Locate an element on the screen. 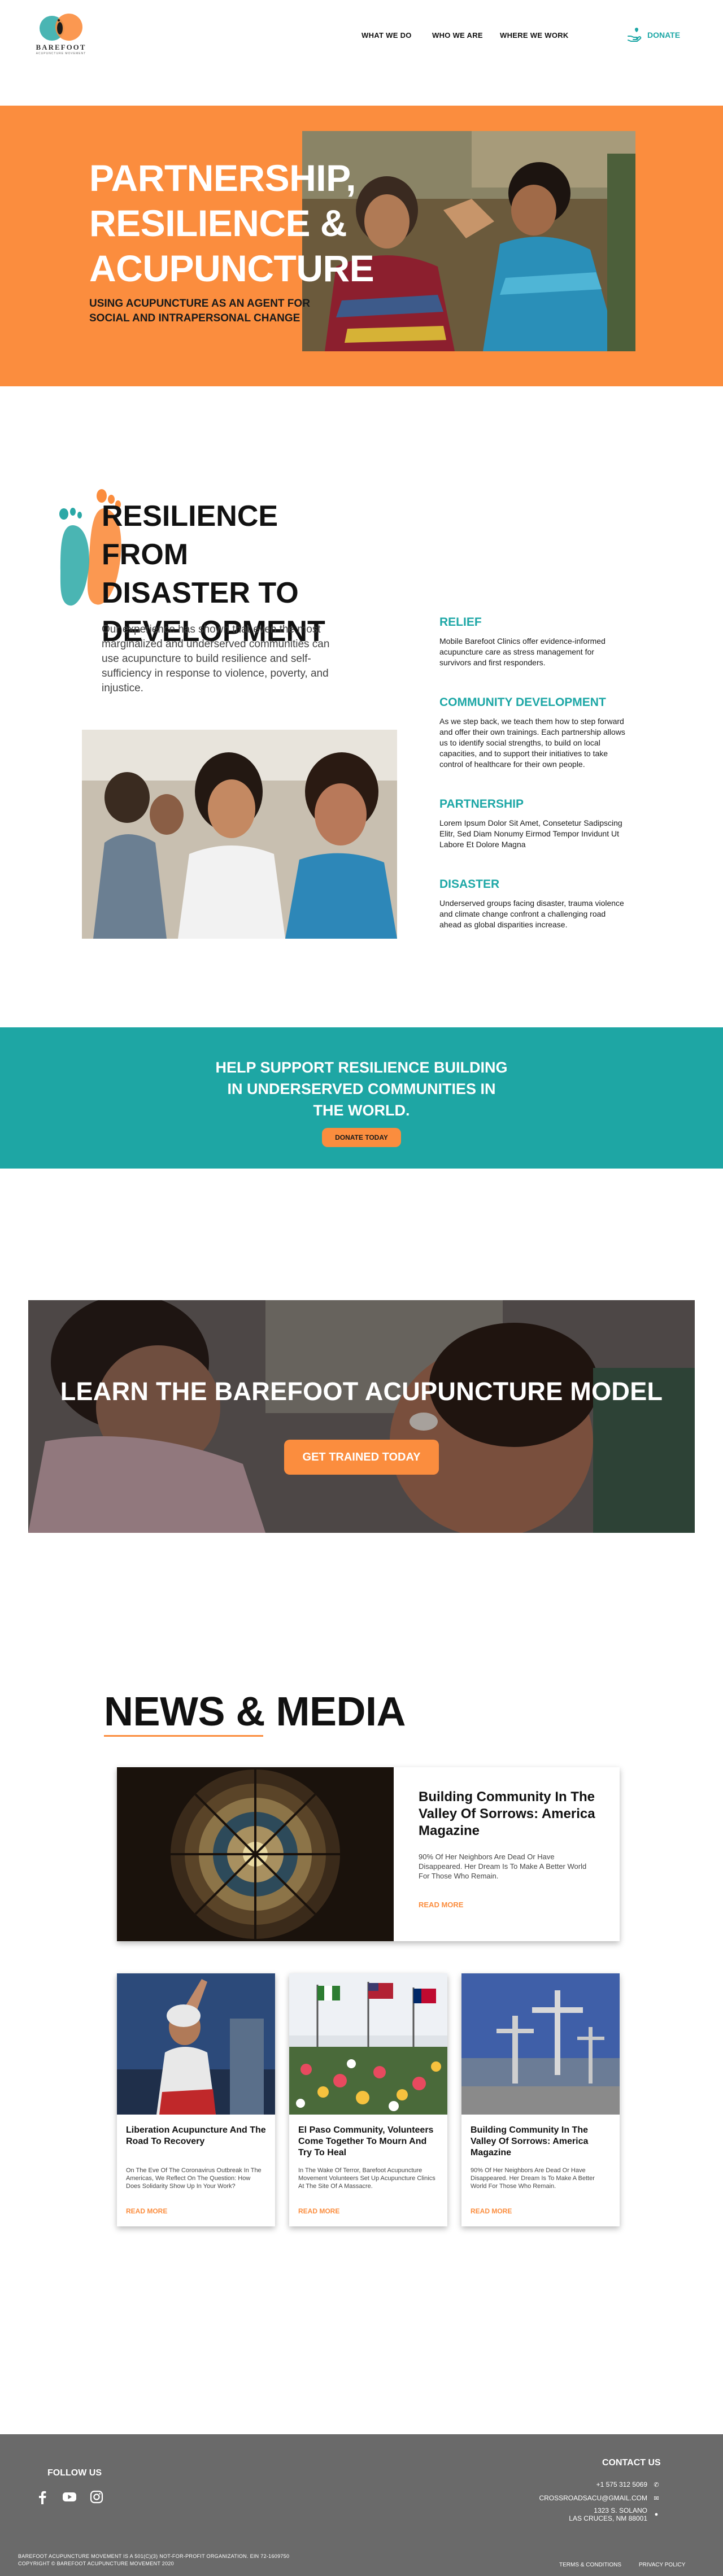  follow-us-heading: FOLLOW US is located at coordinates (74, 2473).